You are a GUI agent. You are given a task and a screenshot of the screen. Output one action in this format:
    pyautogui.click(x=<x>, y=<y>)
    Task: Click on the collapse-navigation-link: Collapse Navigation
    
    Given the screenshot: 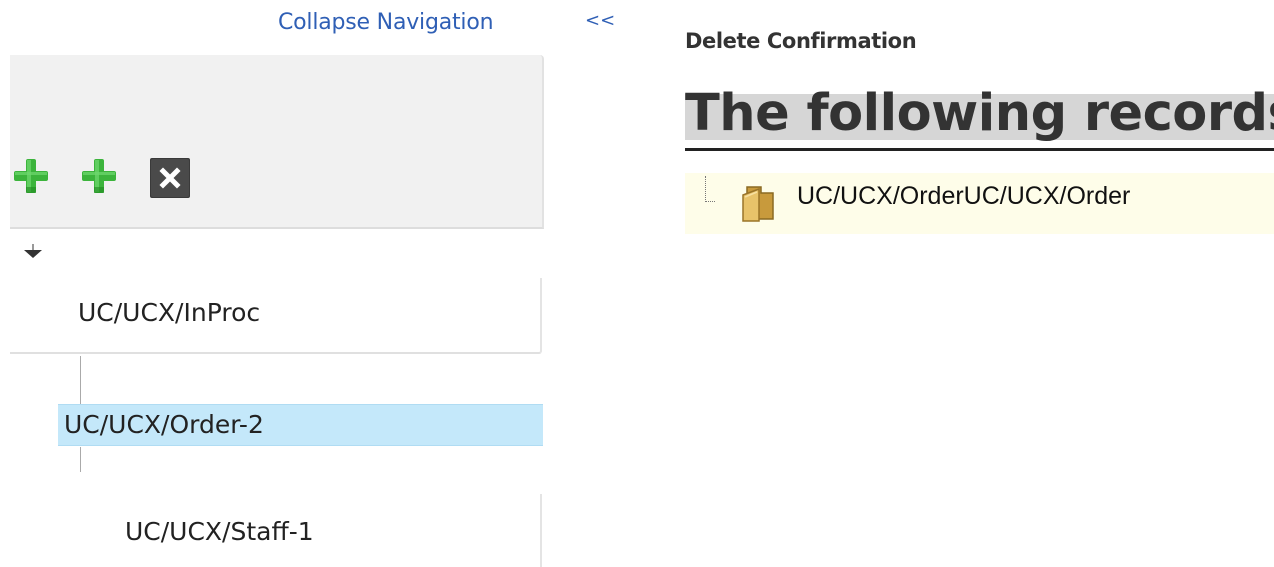 What is the action you would take?
    pyautogui.click(x=386, y=22)
    